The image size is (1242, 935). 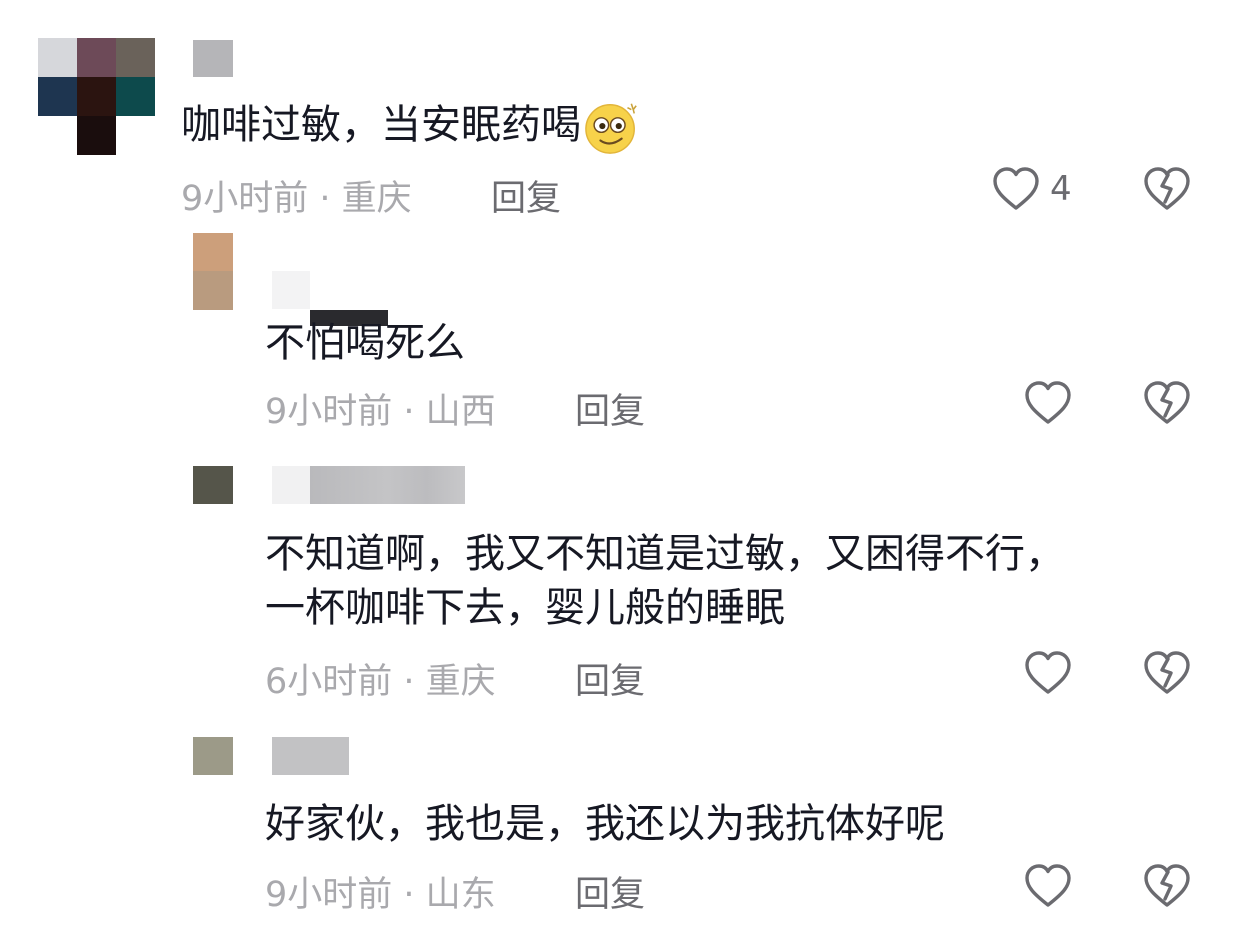 What do you see at coordinates (381, 125) in the screenshot?
I see `comment-text-content: 咖啡过敏，当安眠药喝` at bounding box center [381, 125].